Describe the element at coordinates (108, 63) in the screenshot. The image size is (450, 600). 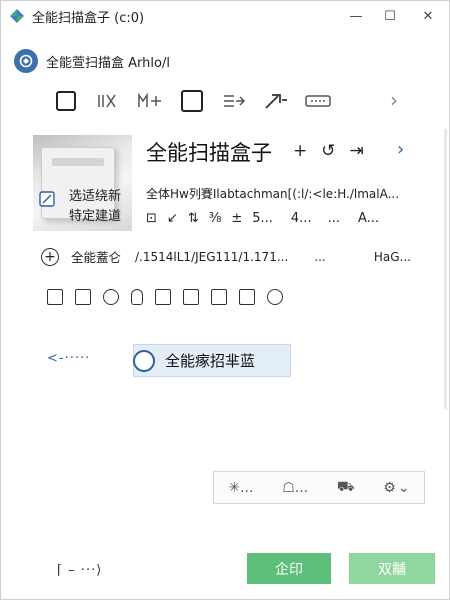
I see `app-name: 全能萱扫描盒 Arhlo/l` at that location.